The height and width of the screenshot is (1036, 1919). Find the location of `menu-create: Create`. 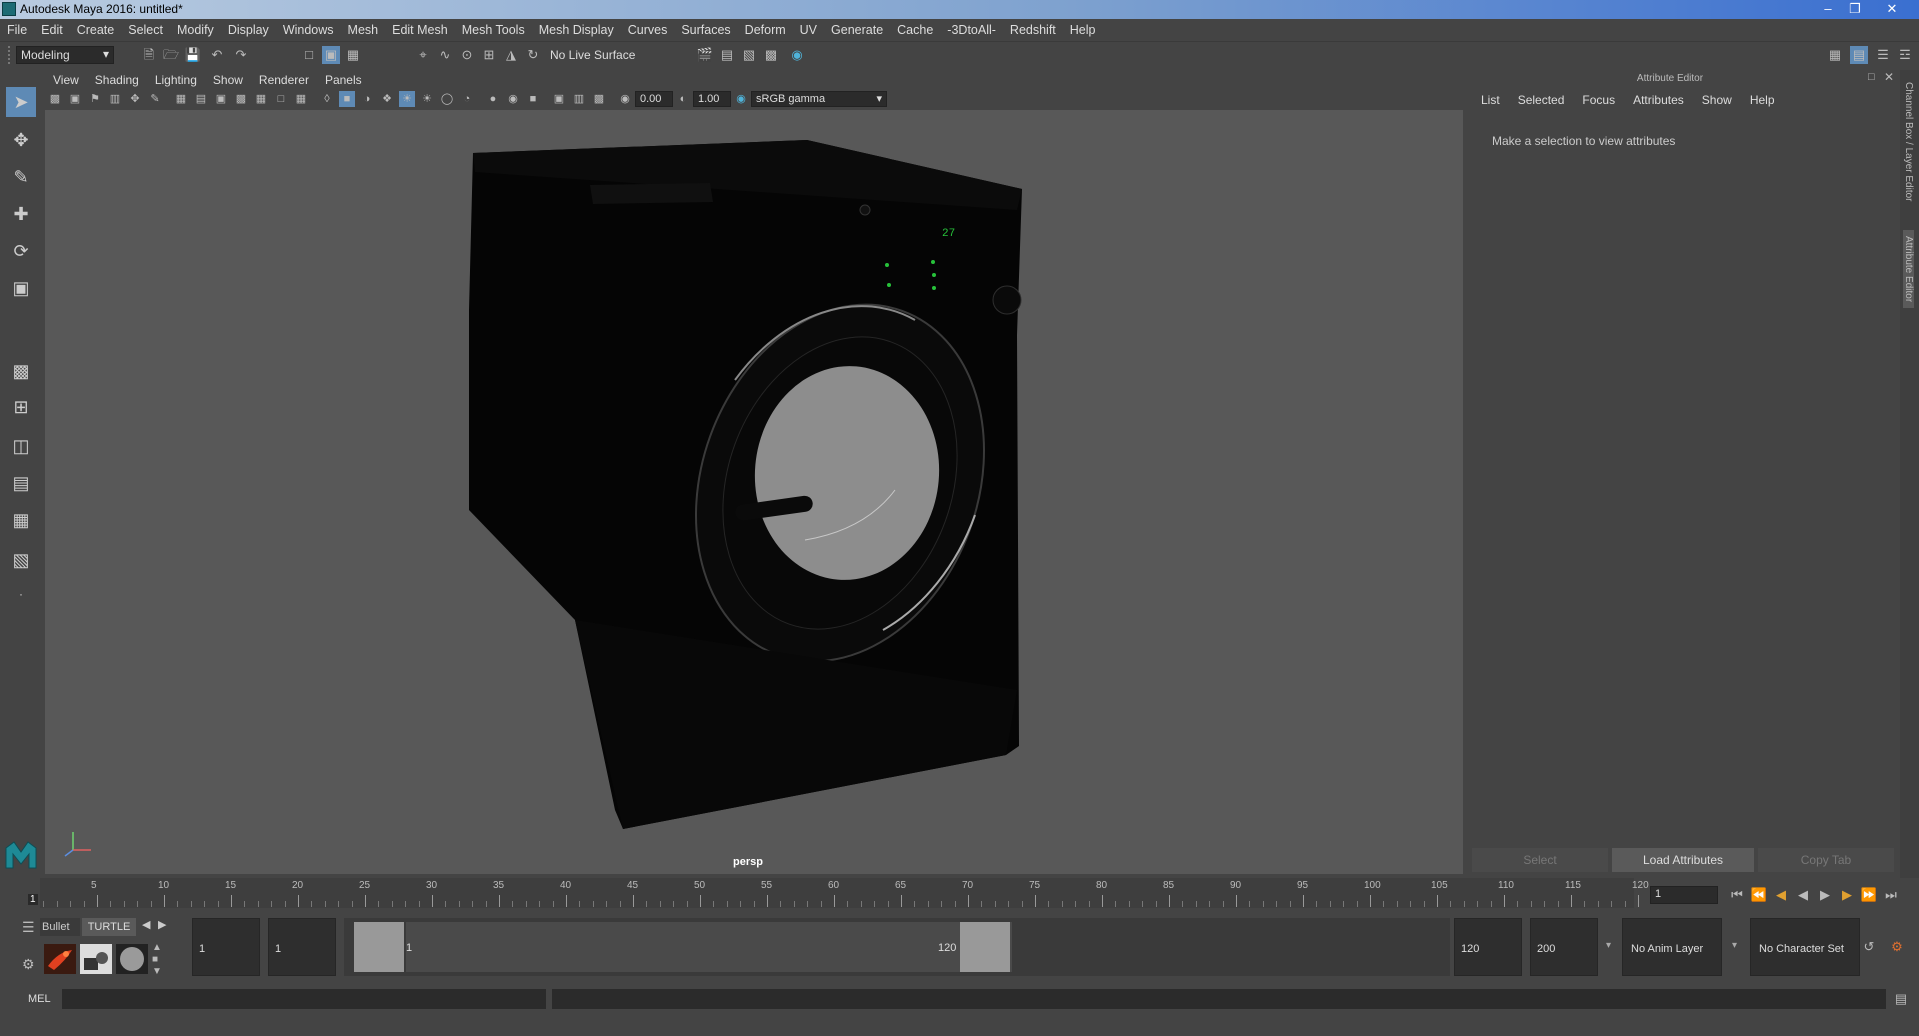

menu-create: Create is located at coordinates (96, 30).